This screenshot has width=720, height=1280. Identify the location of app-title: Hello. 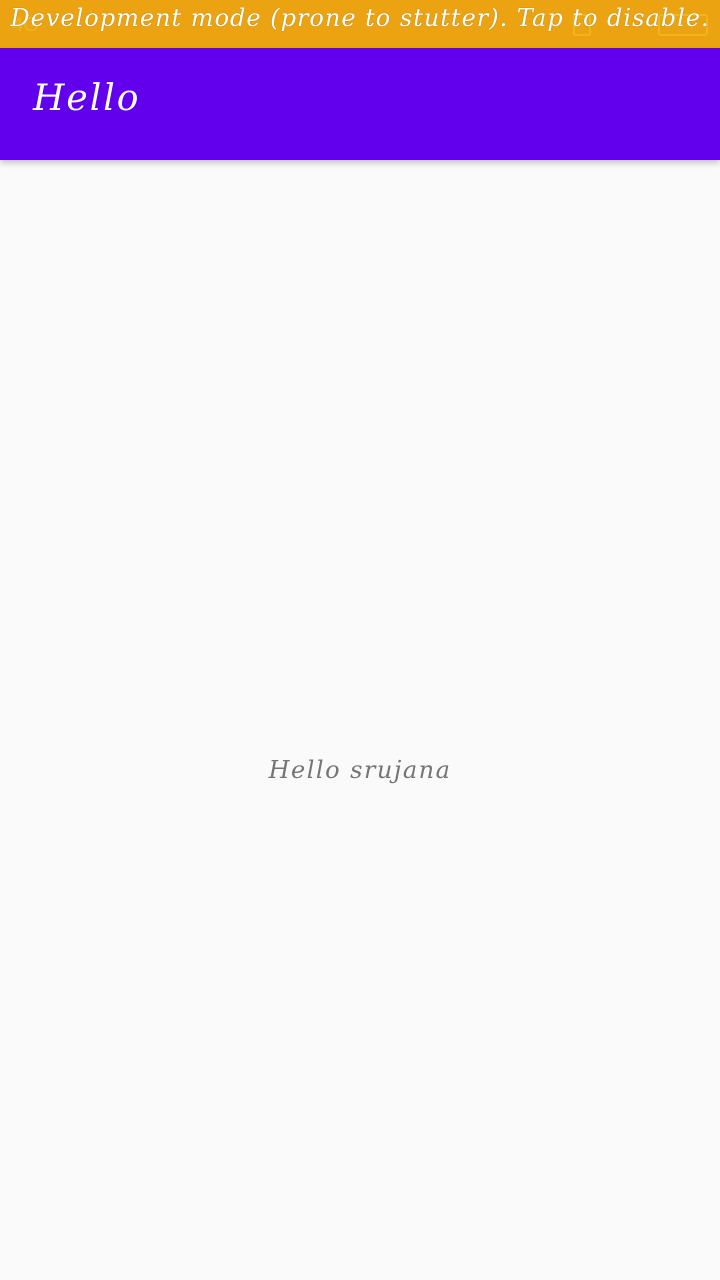
(87, 98).